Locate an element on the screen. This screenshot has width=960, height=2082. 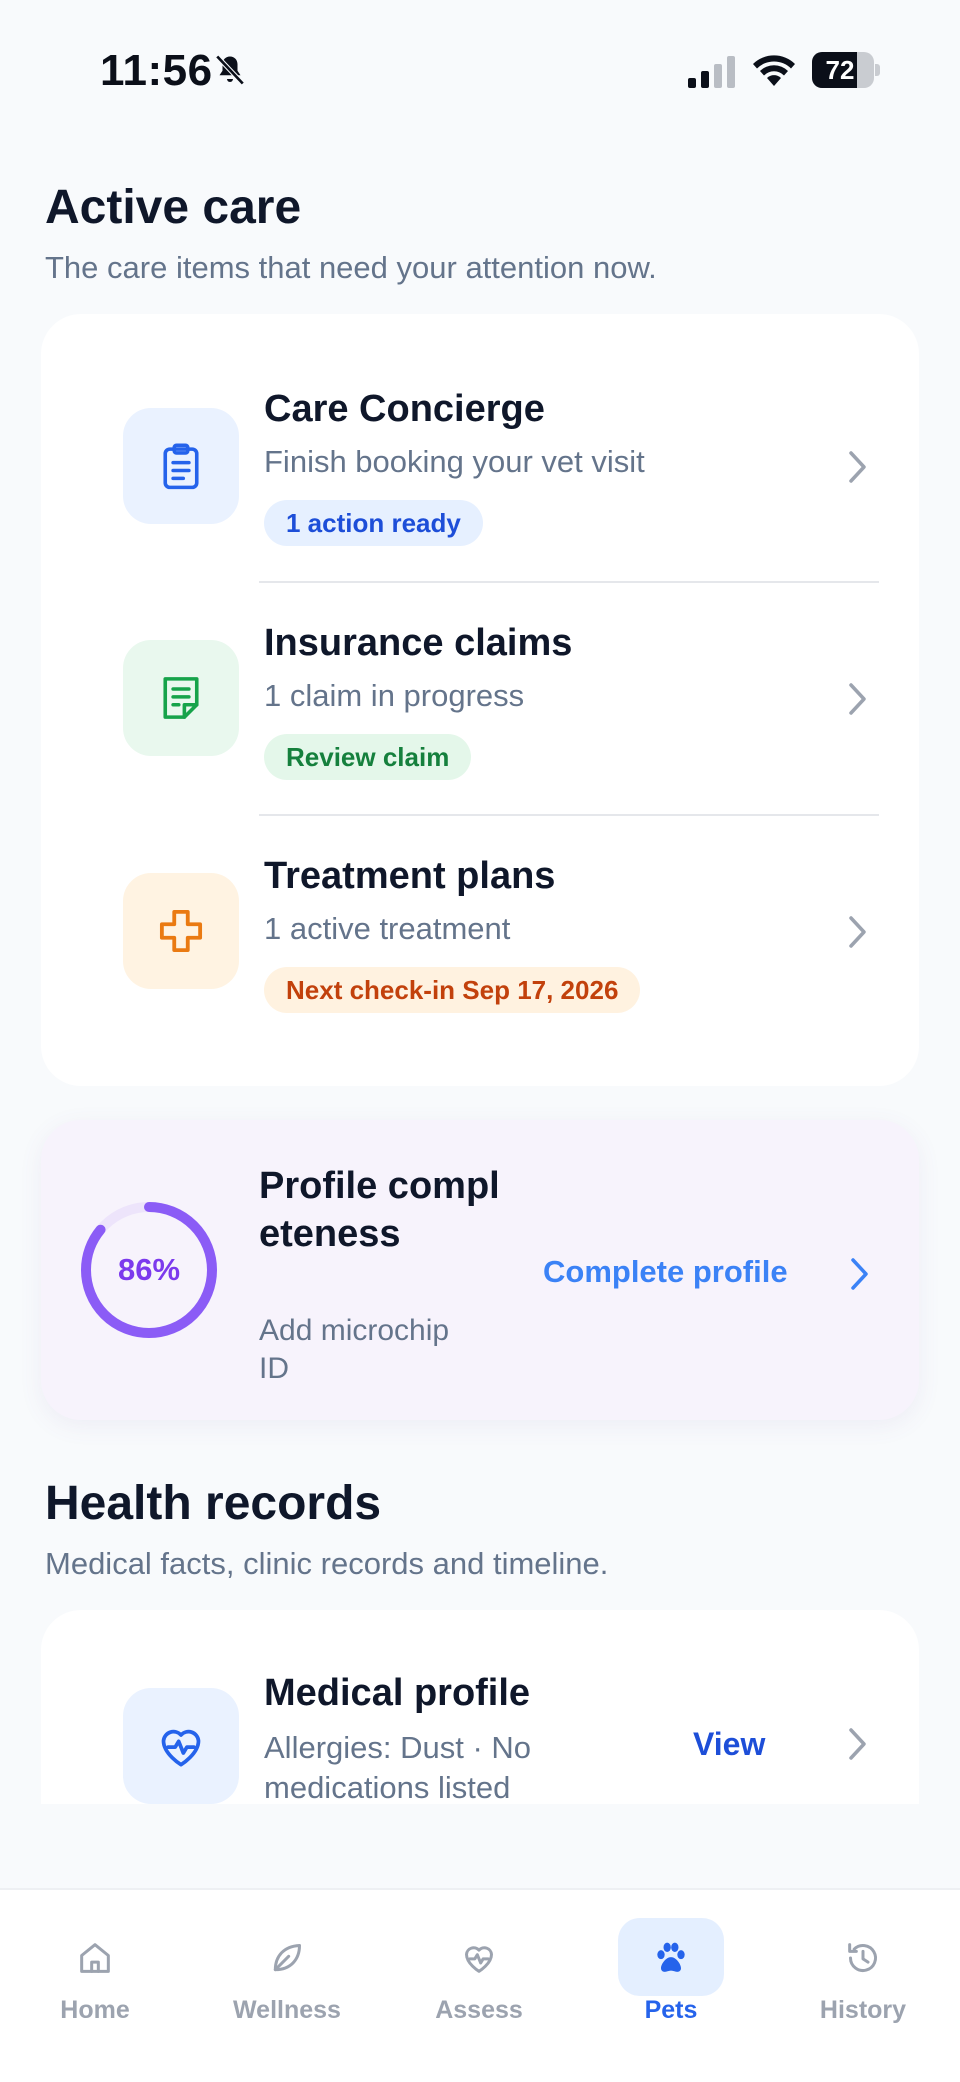
status-bar: 11:56 72 is located at coordinates (480, 70).